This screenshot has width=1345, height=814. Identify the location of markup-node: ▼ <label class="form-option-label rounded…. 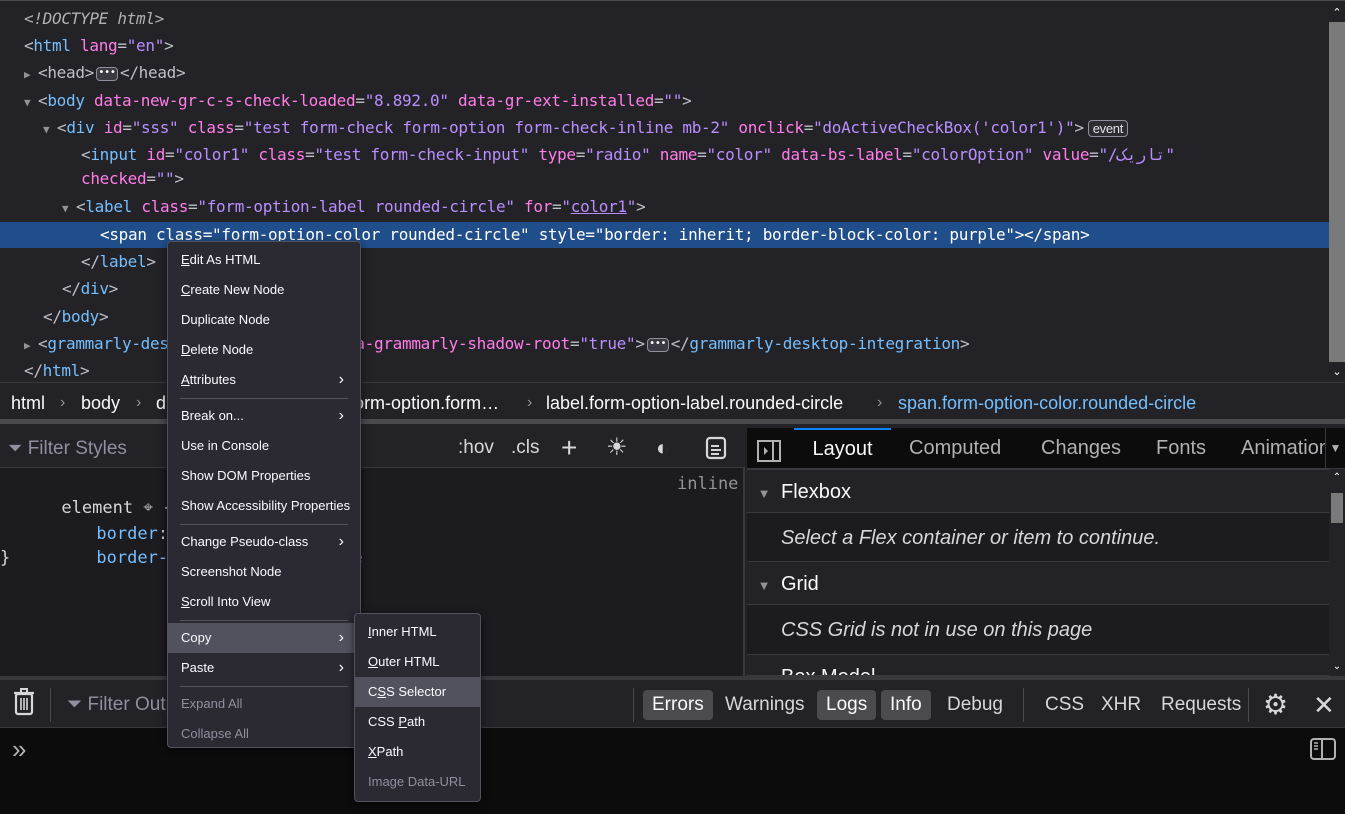
(323, 208).